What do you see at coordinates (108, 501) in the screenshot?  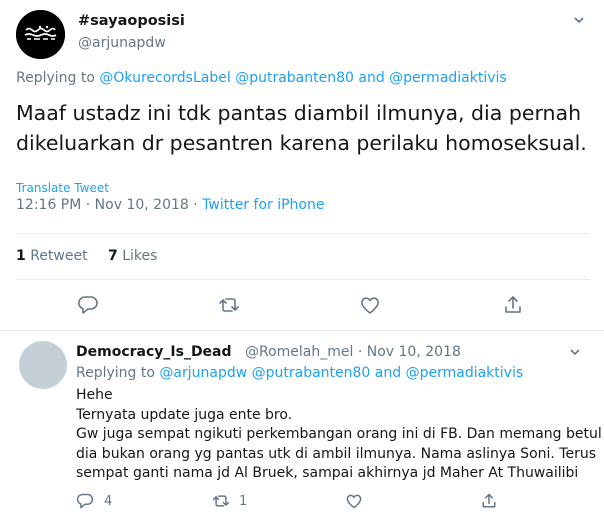 I see `reply-count: 4` at bounding box center [108, 501].